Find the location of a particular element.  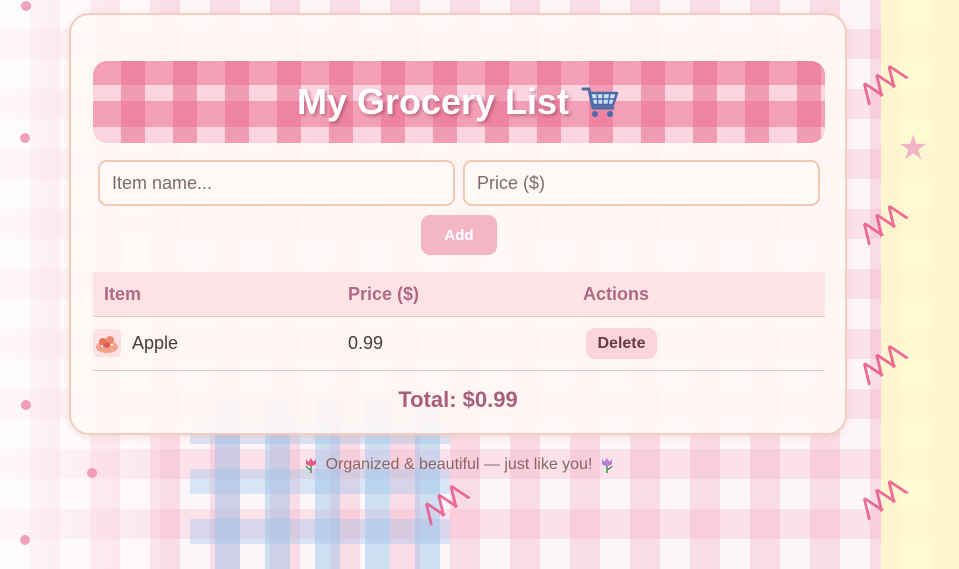

footer-text: Organized & beautiful — just like you! is located at coordinates (459, 464).